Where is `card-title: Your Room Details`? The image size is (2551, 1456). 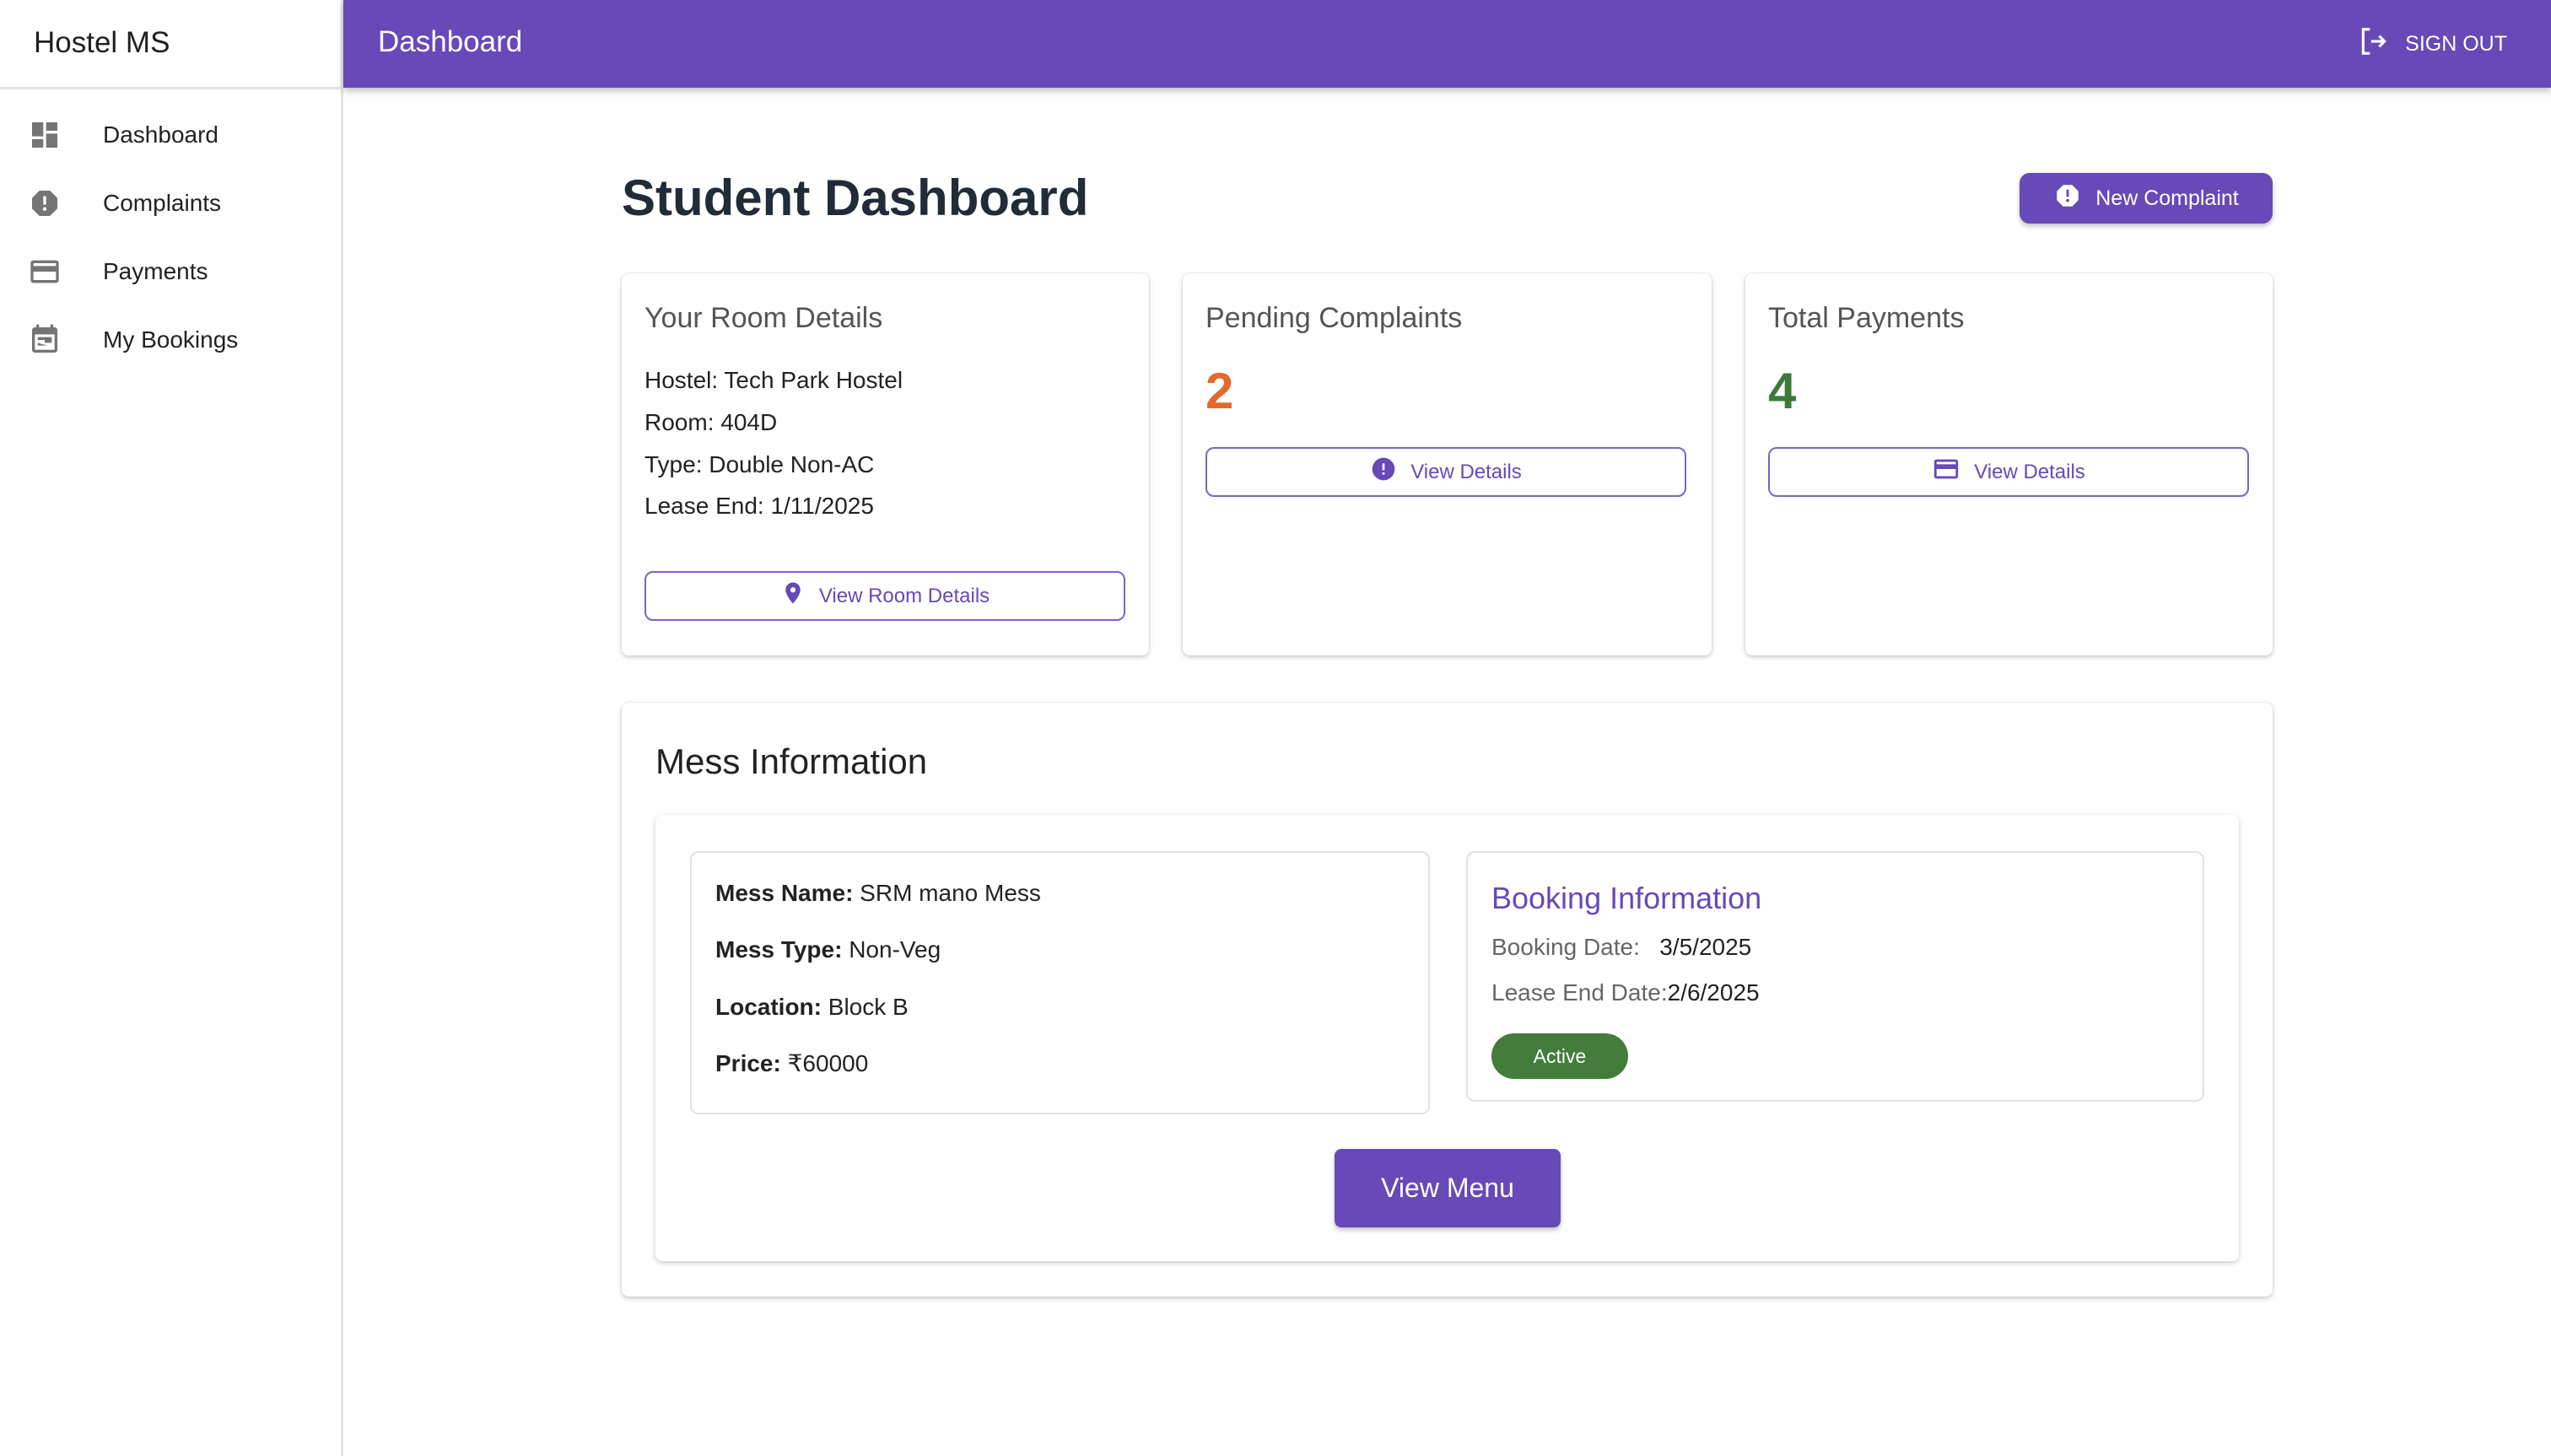
card-title: Your Room Details is located at coordinates (763, 318).